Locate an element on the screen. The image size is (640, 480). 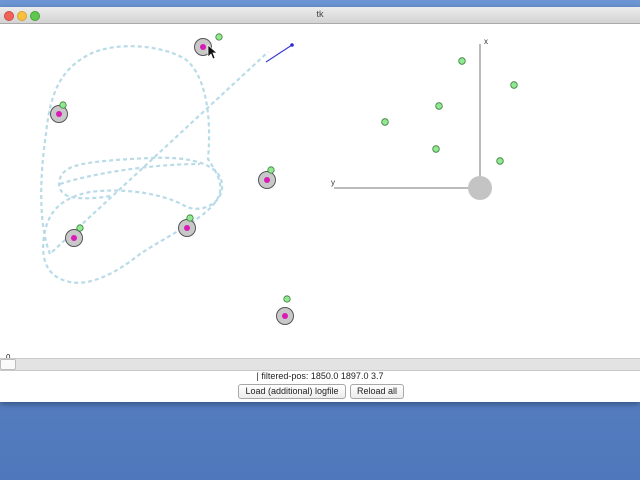
map-x-axis-label: x is located at coordinates (486, 41).